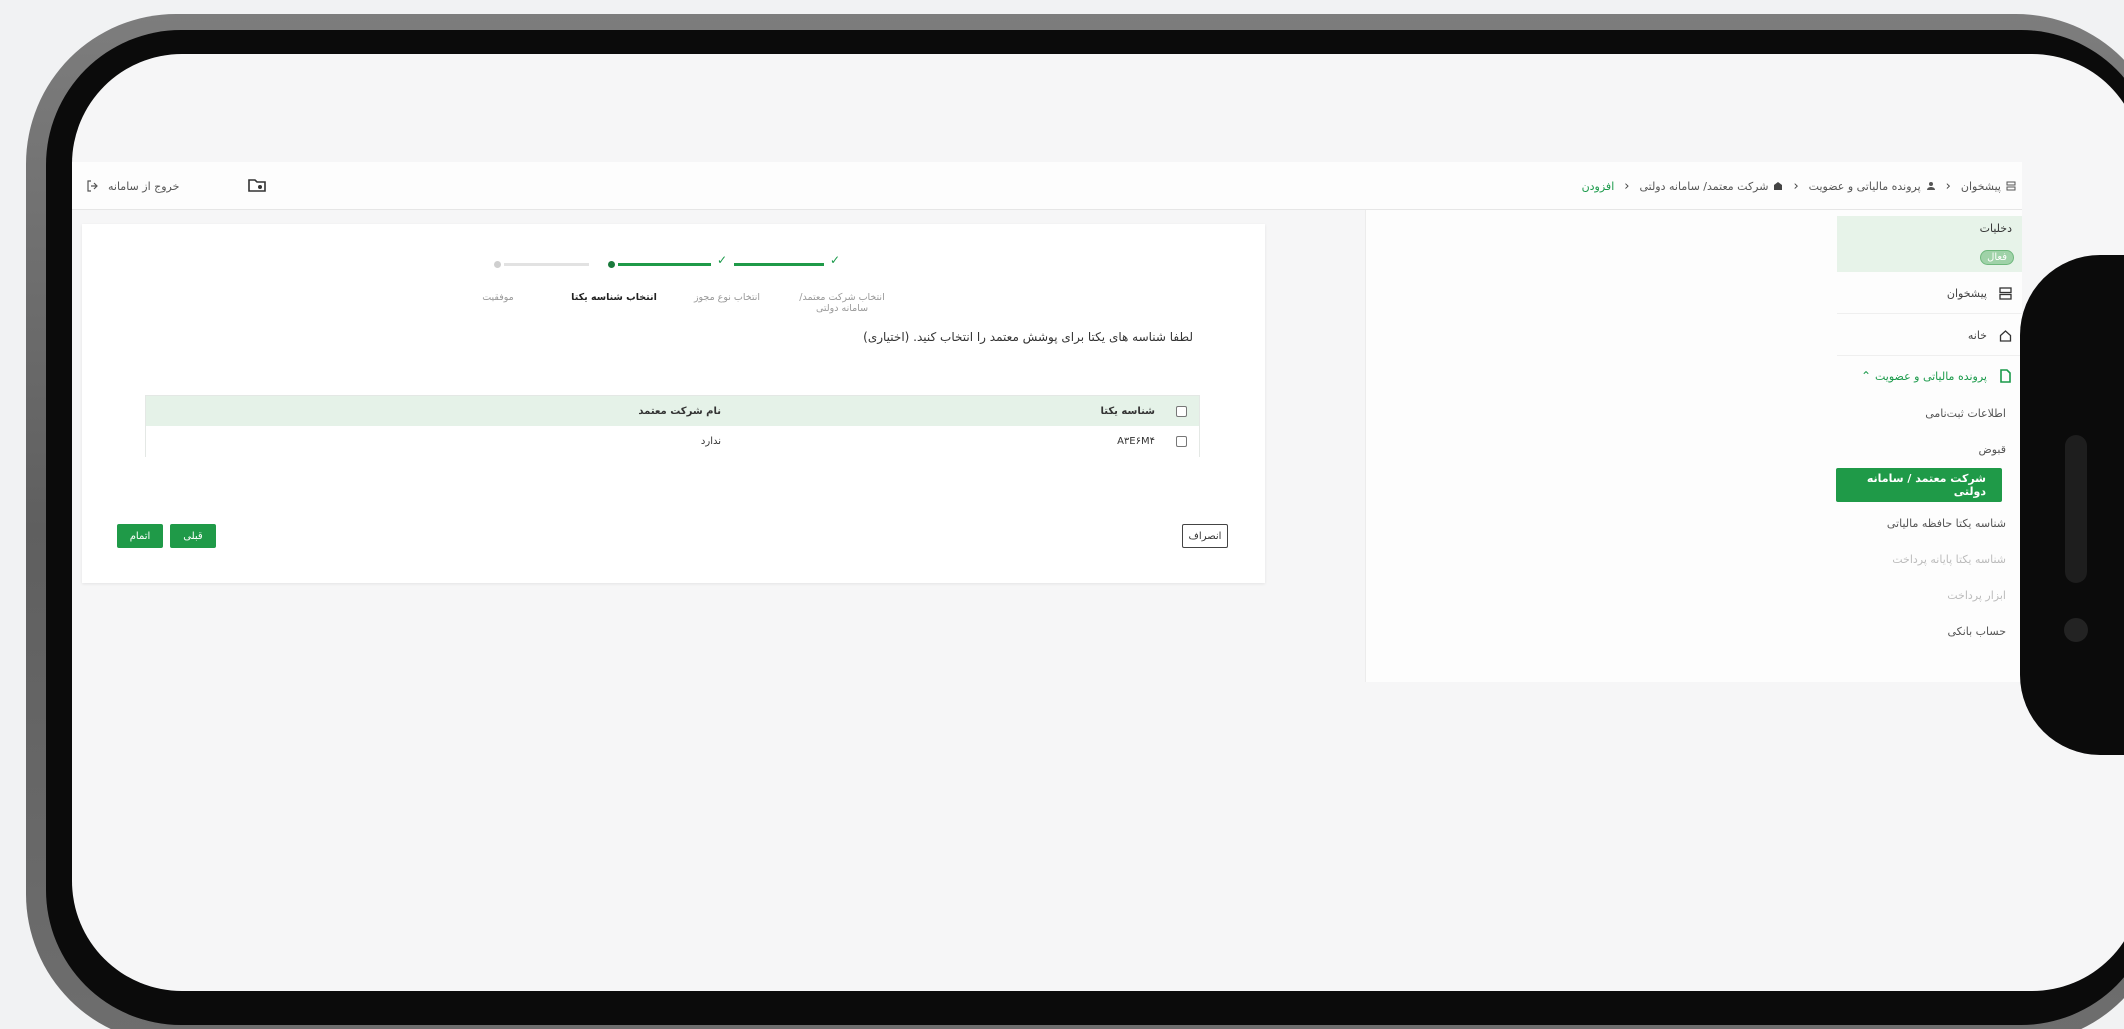 This screenshot has width=2124, height=1029. Describe the element at coordinates (1980, 186) in the screenshot. I see `breadcrumb-label: پیشخوان` at that location.